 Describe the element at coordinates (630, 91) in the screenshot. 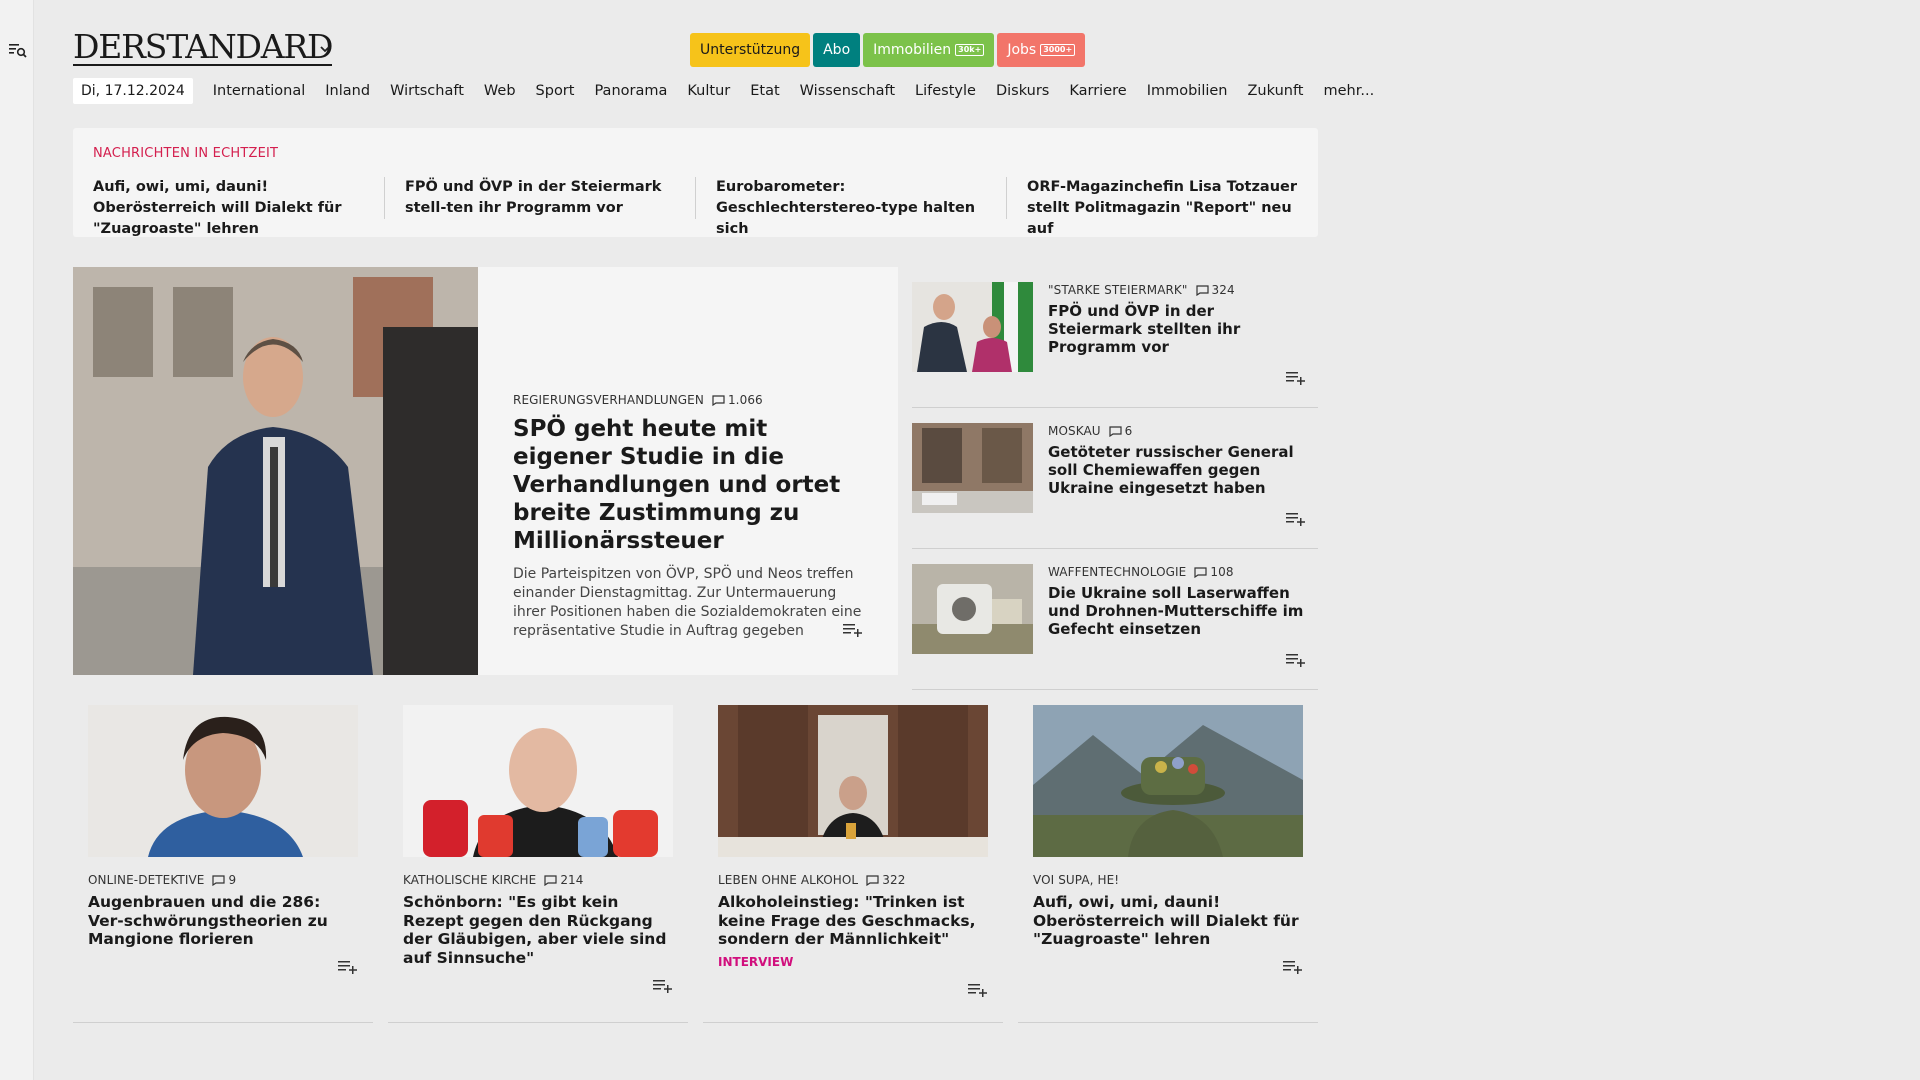

I see `nav-item-panorama: Panorama` at that location.